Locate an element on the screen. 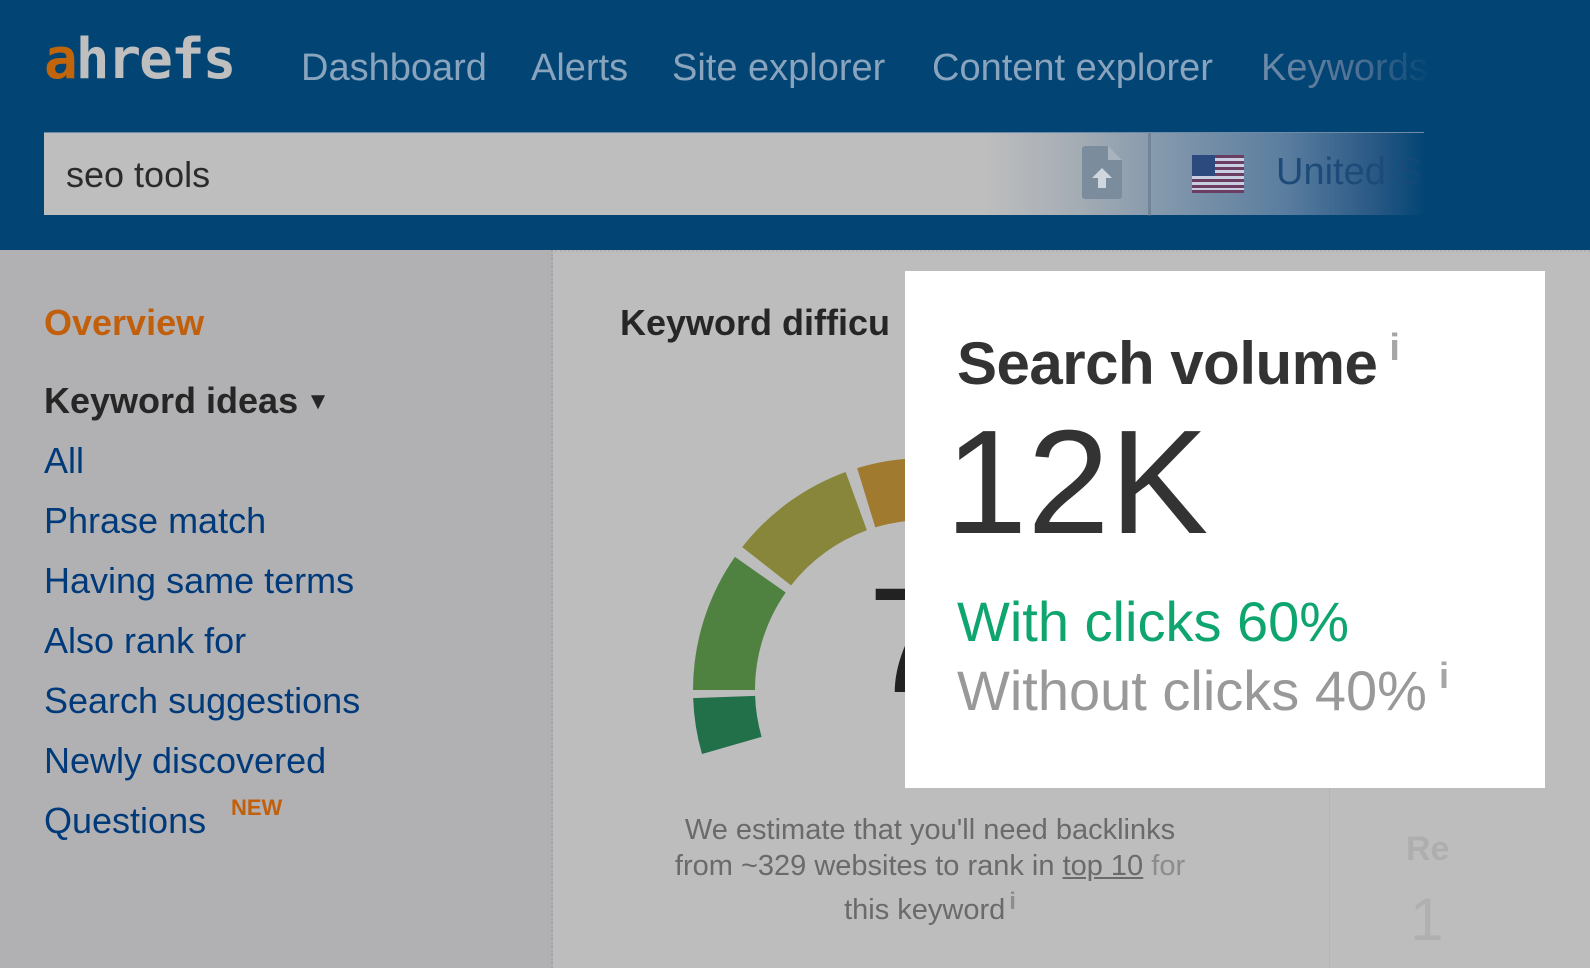  us-flag-icon is located at coordinates (1218, 174).